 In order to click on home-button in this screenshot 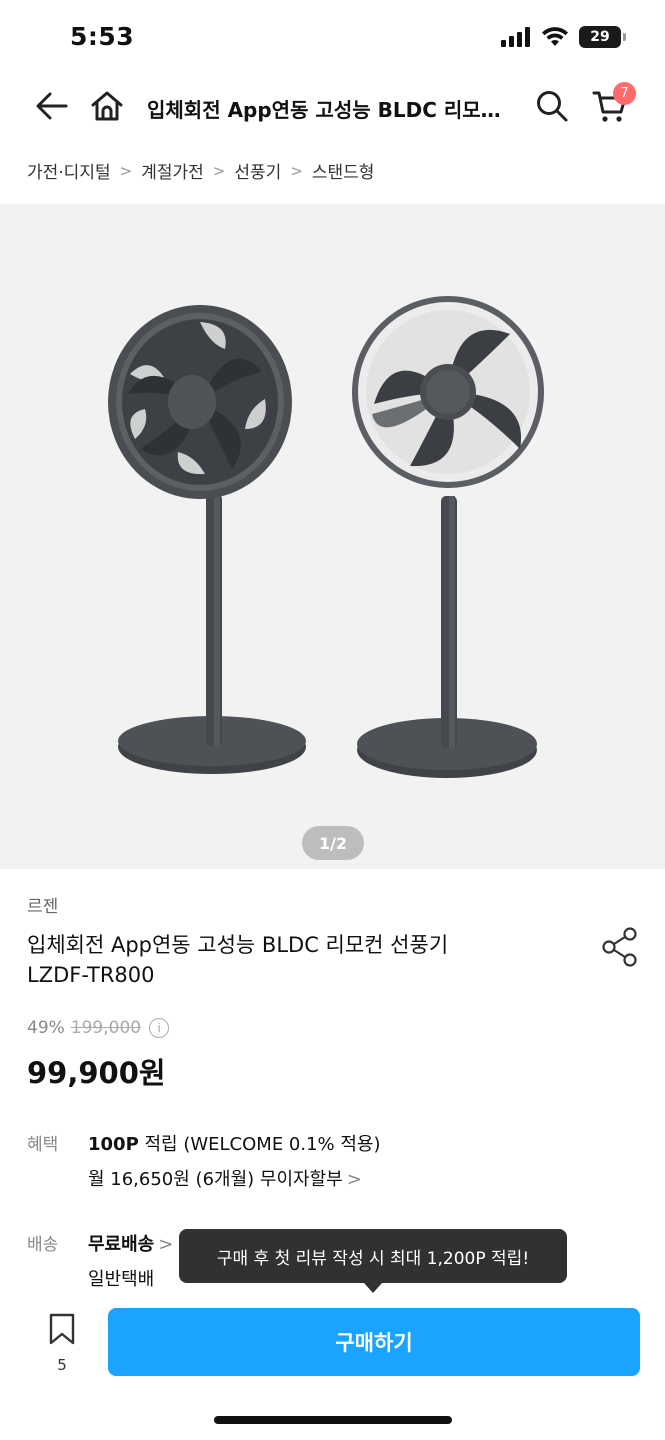, I will do `click(107, 106)`.